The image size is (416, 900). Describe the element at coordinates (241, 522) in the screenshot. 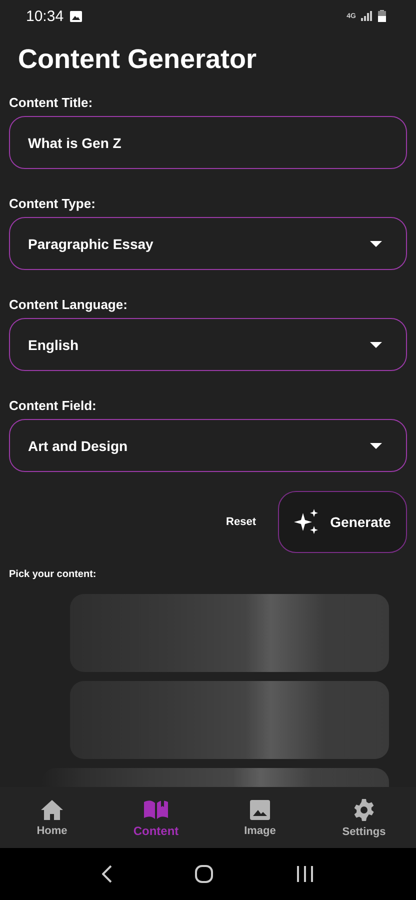

I see `reset-button: Reset` at that location.